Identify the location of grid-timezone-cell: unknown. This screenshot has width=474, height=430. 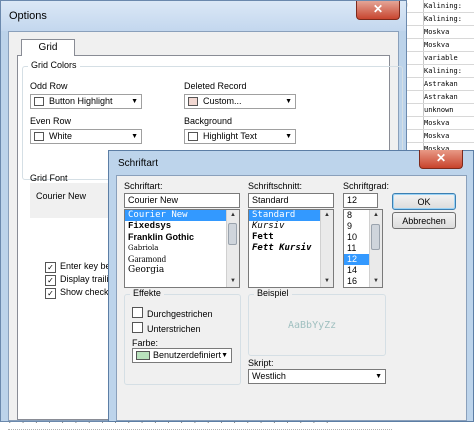
(448, 110).